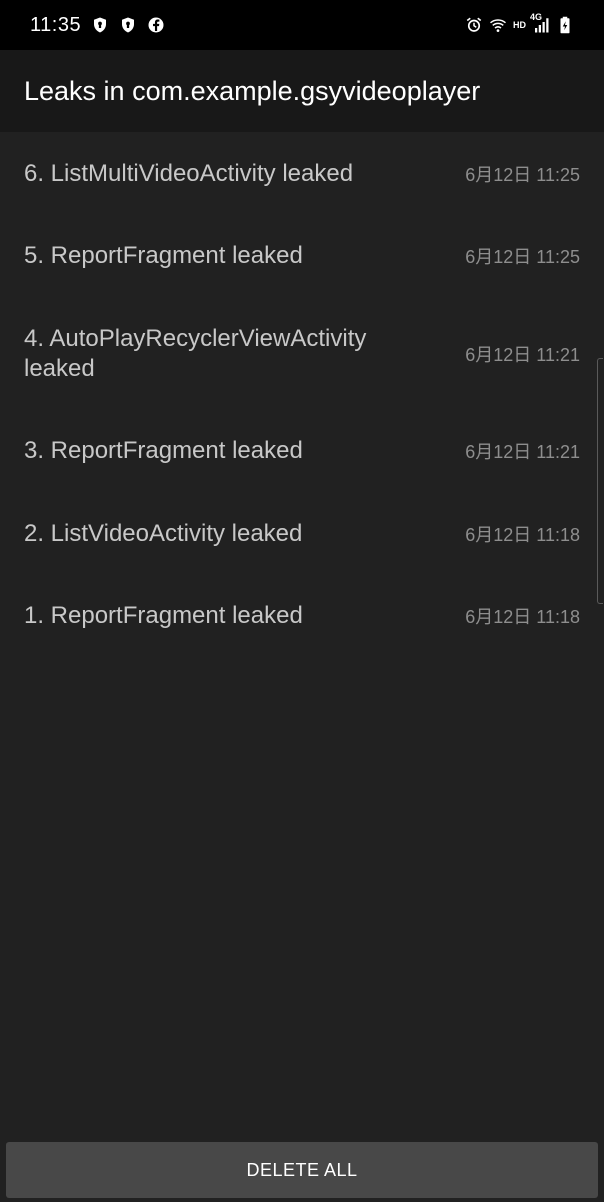 This screenshot has height=1202, width=604. I want to click on delete-all-button: DELETE ALL, so click(302, 1170).